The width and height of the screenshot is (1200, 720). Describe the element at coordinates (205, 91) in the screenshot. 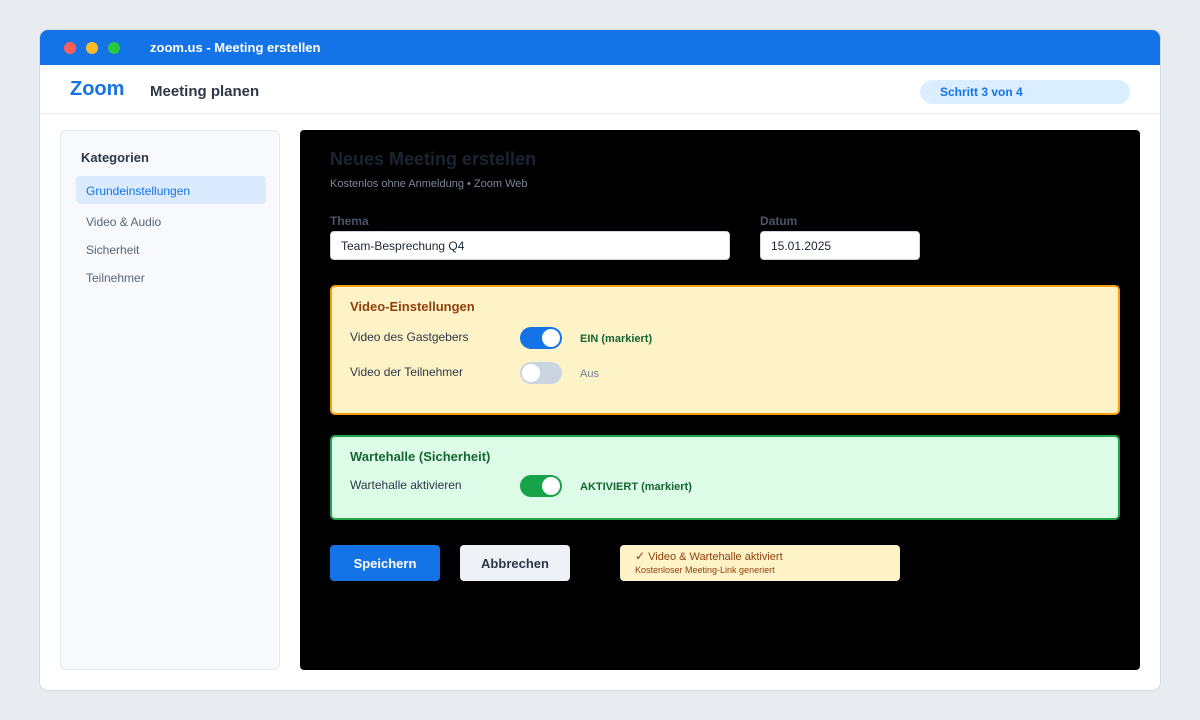

I see `page-title: Meeting planen` at that location.